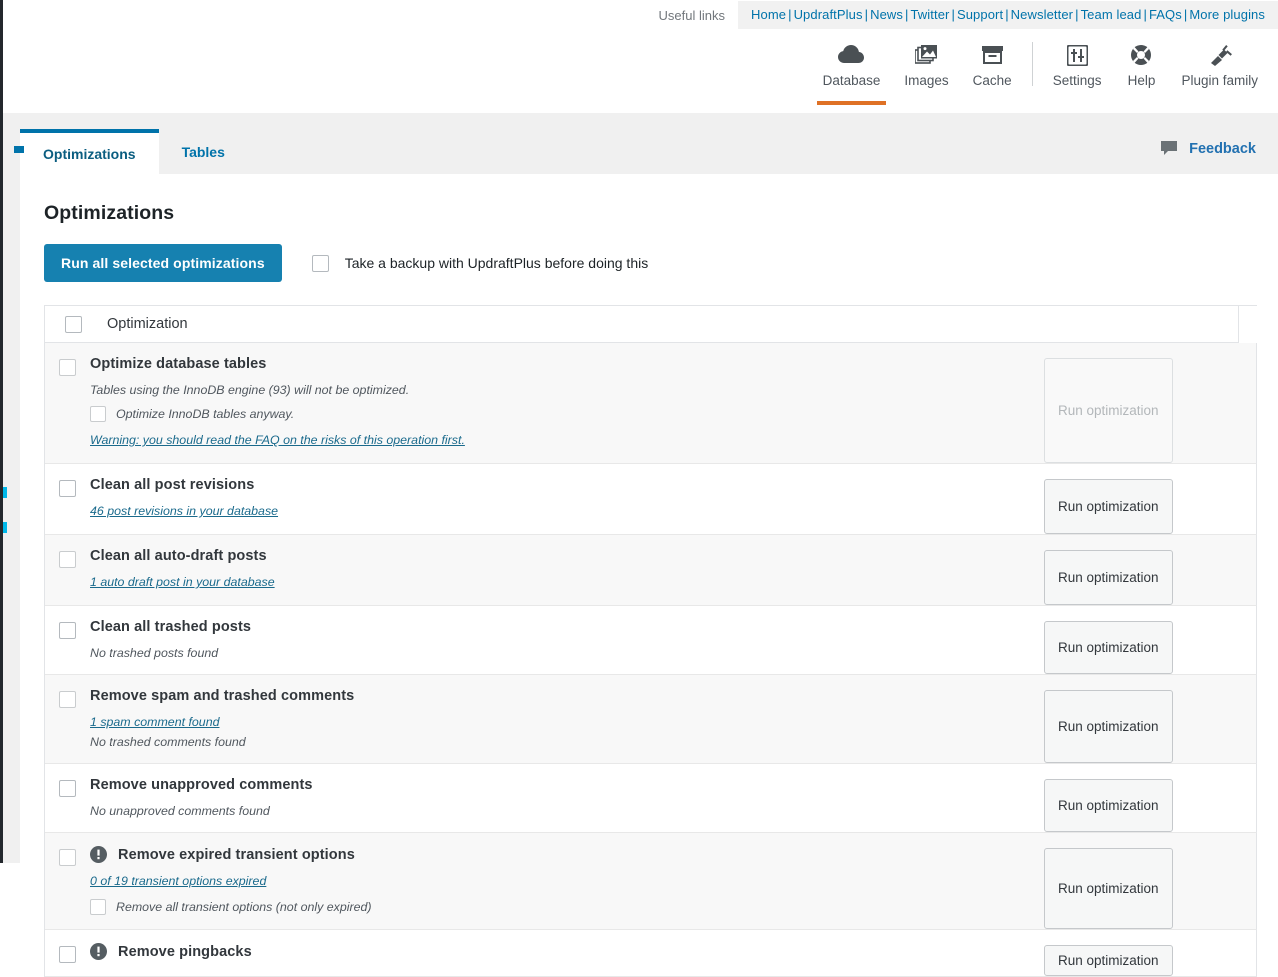 This screenshot has height=977, width=1278. I want to click on row-title-text: Remove pingbacks, so click(185, 951).